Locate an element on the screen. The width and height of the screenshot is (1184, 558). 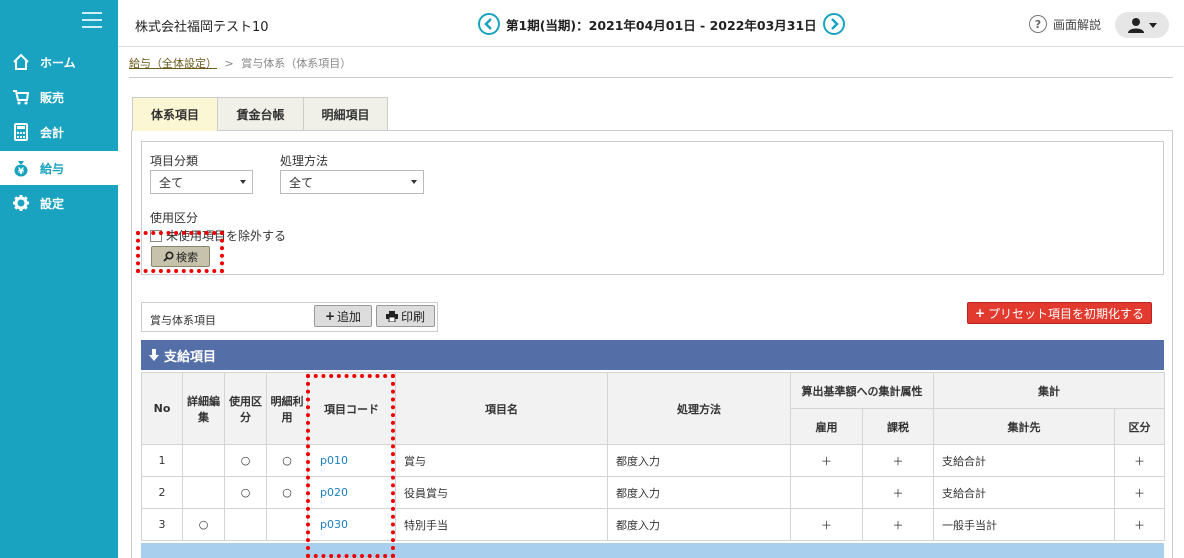
header-taxable: 課税 is located at coordinates (898, 426).